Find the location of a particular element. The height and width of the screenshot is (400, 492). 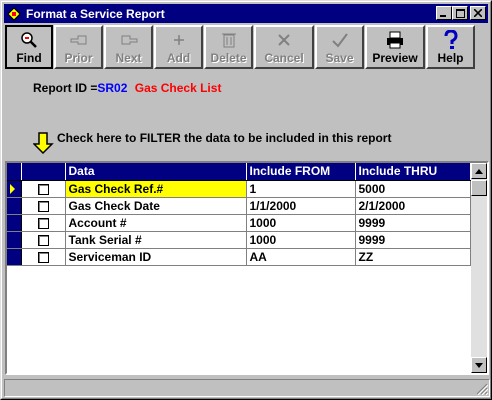

minimize-icon is located at coordinates (443, 16).